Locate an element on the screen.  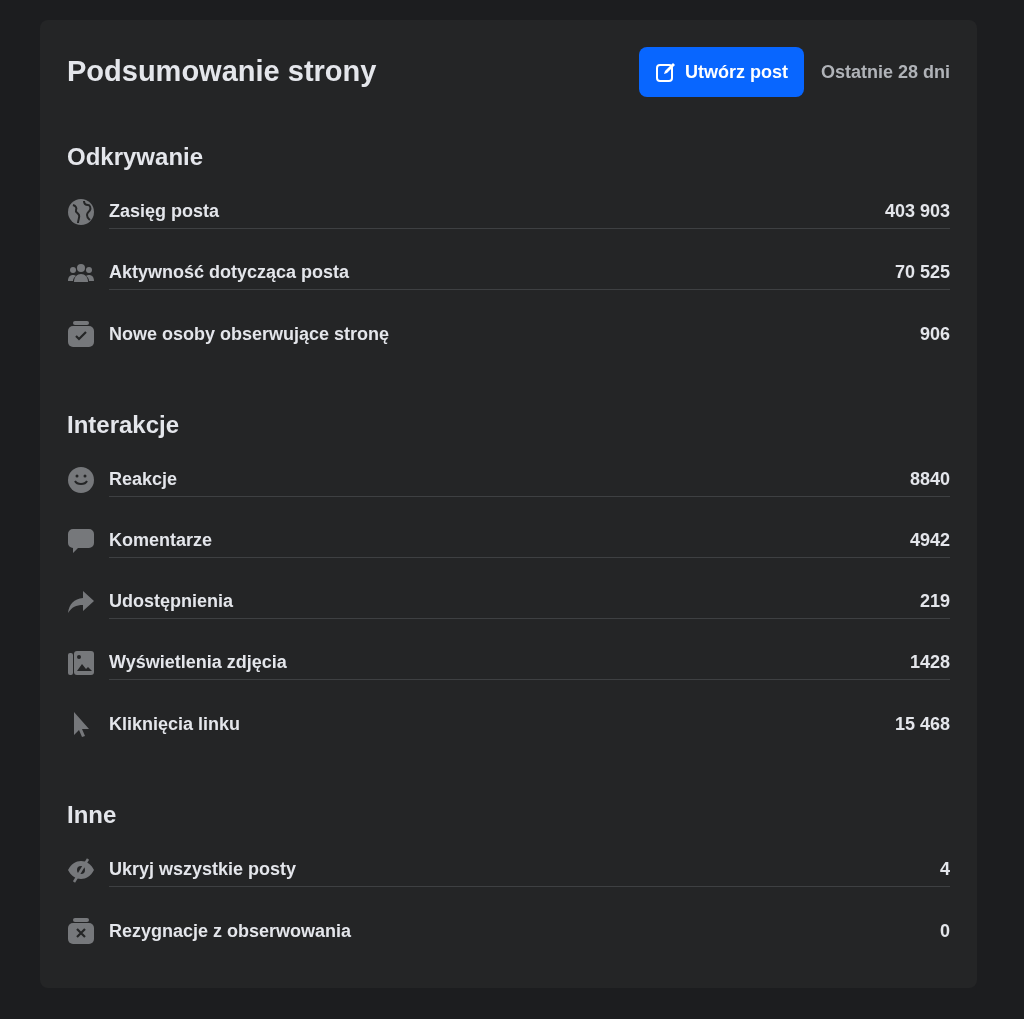
section-heading: Inne is located at coordinates (92, 815).